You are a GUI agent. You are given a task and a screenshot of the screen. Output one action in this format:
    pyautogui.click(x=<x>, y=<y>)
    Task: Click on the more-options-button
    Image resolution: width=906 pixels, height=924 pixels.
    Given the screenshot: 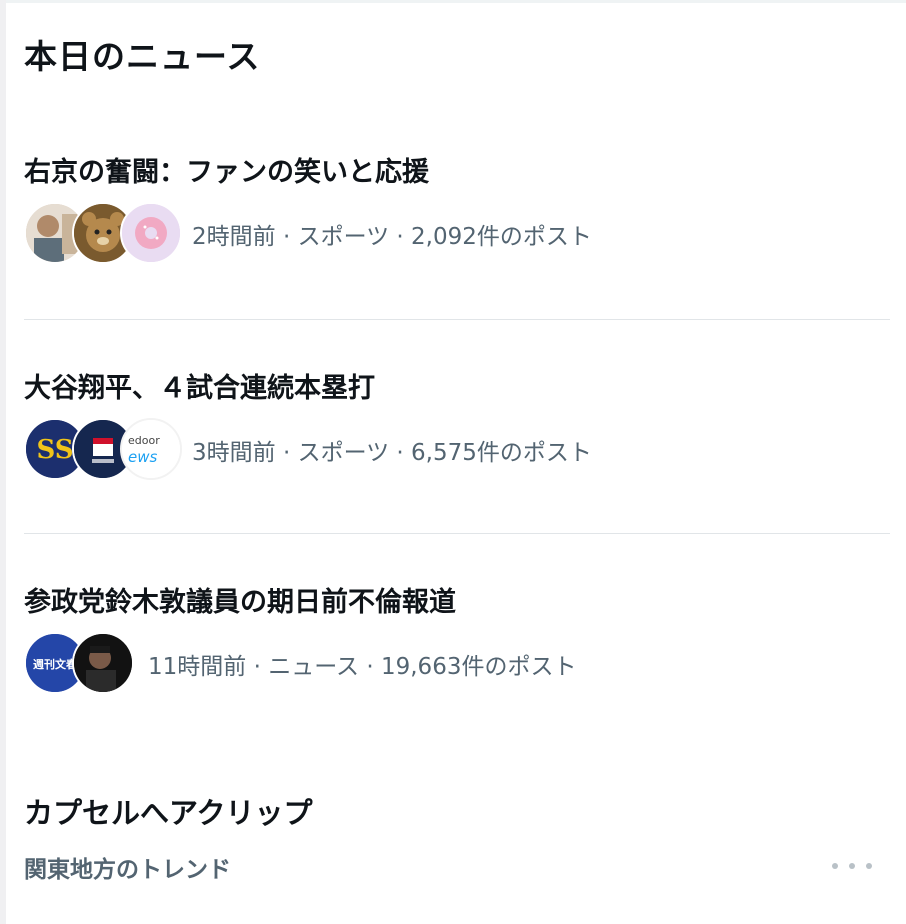 What is the action you would take?
    pyautogui.click(x=852, y=866)
    